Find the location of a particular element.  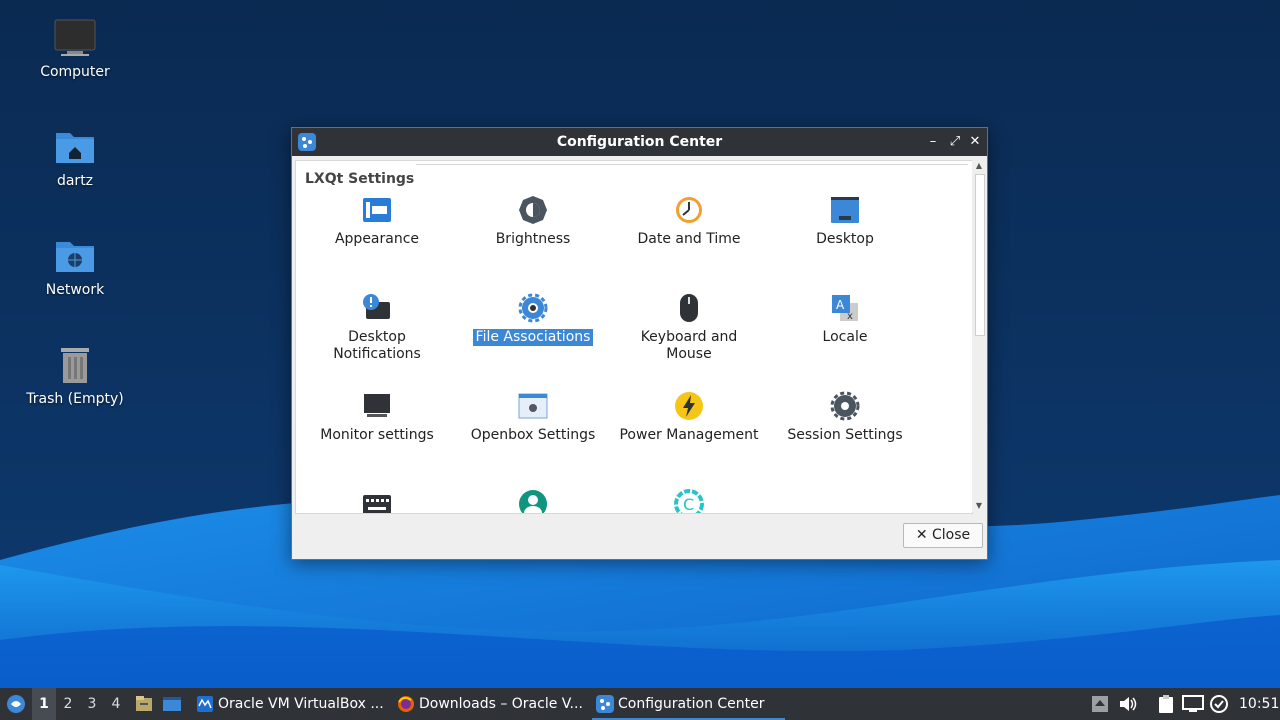

tray-expand is located at coordinates (1100, 704).